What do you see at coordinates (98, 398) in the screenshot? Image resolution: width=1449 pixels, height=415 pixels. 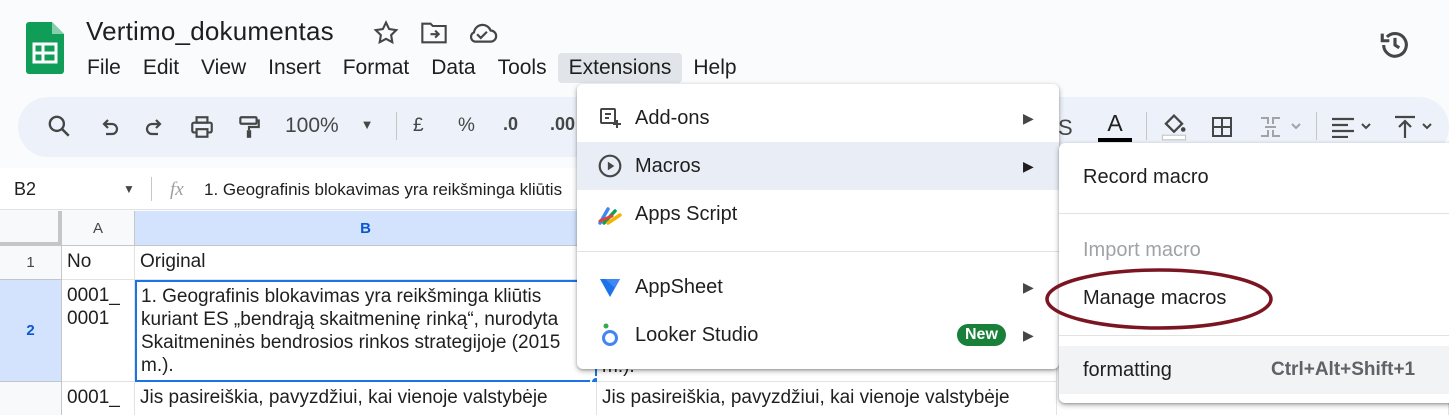 I see `cell-a3: 0001_` at bounding box center [98, 398].